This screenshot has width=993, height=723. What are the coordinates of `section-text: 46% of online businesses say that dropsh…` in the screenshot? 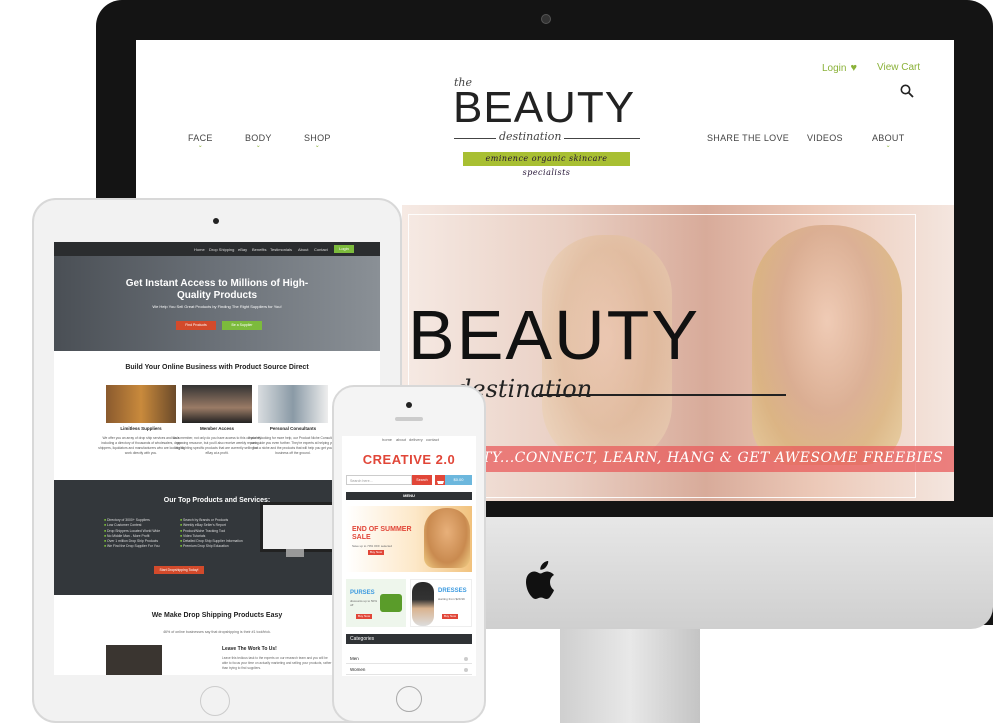 It's located at (217, 632).